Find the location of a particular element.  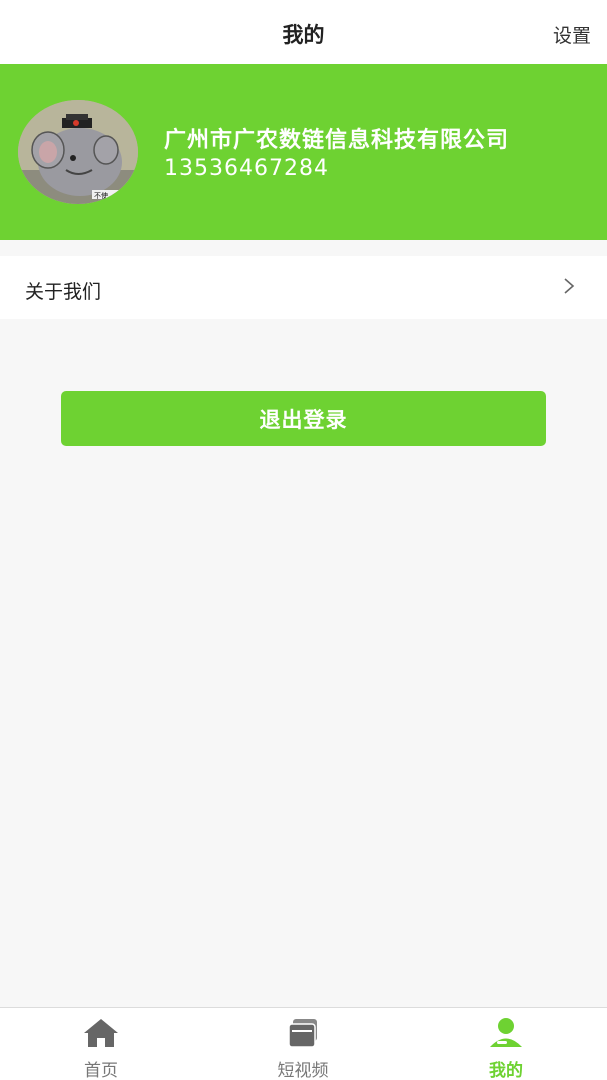

tab-home: 首页 is located at coordinates (101, 1044).